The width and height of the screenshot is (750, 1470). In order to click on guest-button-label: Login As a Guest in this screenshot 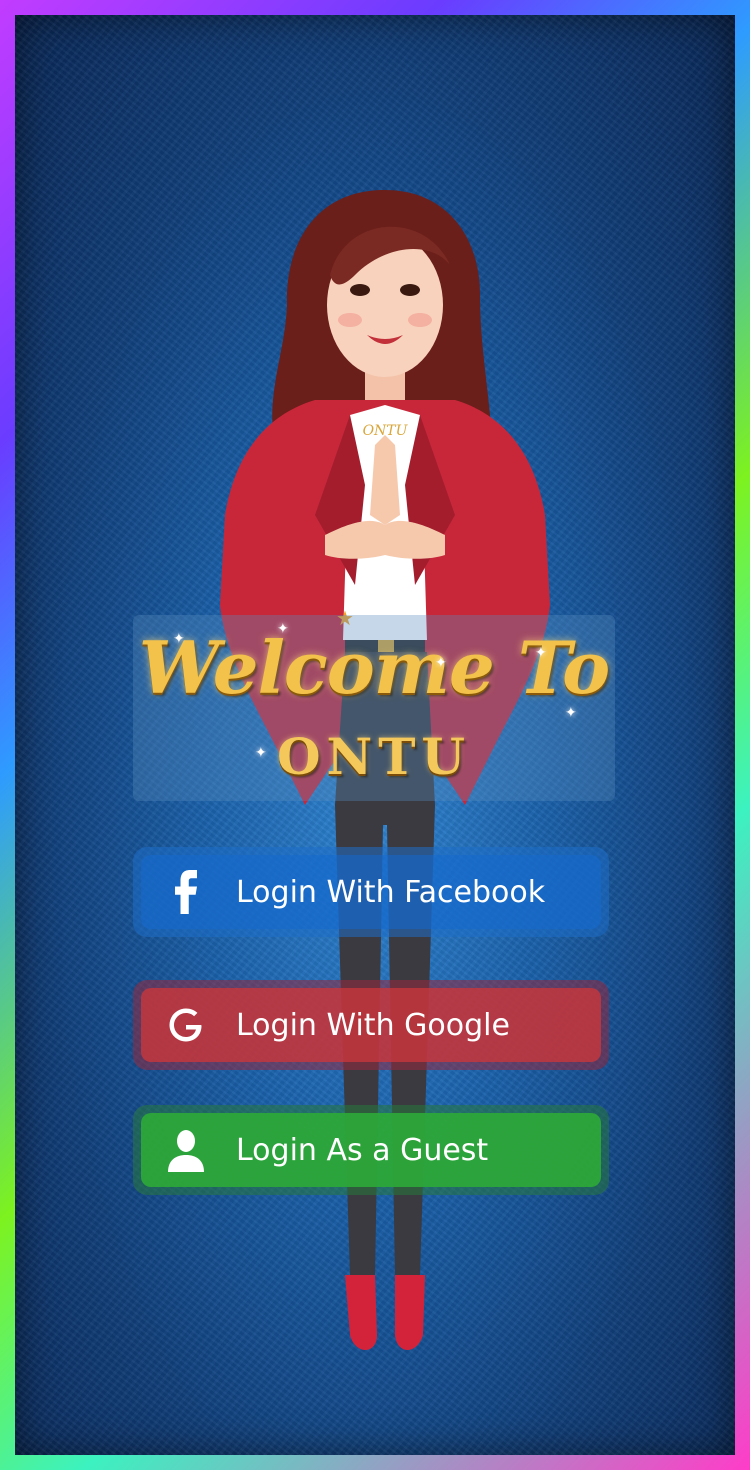, I will do `click(362, 1150)`.